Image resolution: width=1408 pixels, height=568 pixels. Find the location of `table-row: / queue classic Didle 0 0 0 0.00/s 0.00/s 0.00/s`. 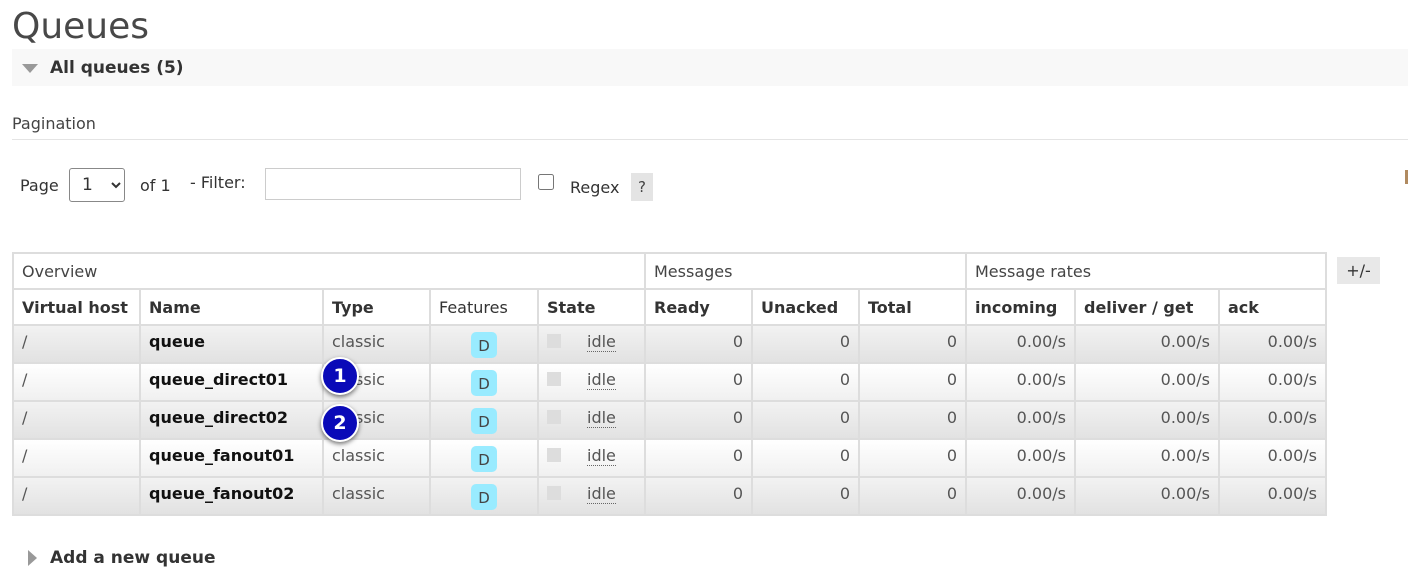

table-row: / queue classic Didle 0 0 0 0.00/s 0.00/s 0.00/s is located at coordinates (669, 344).